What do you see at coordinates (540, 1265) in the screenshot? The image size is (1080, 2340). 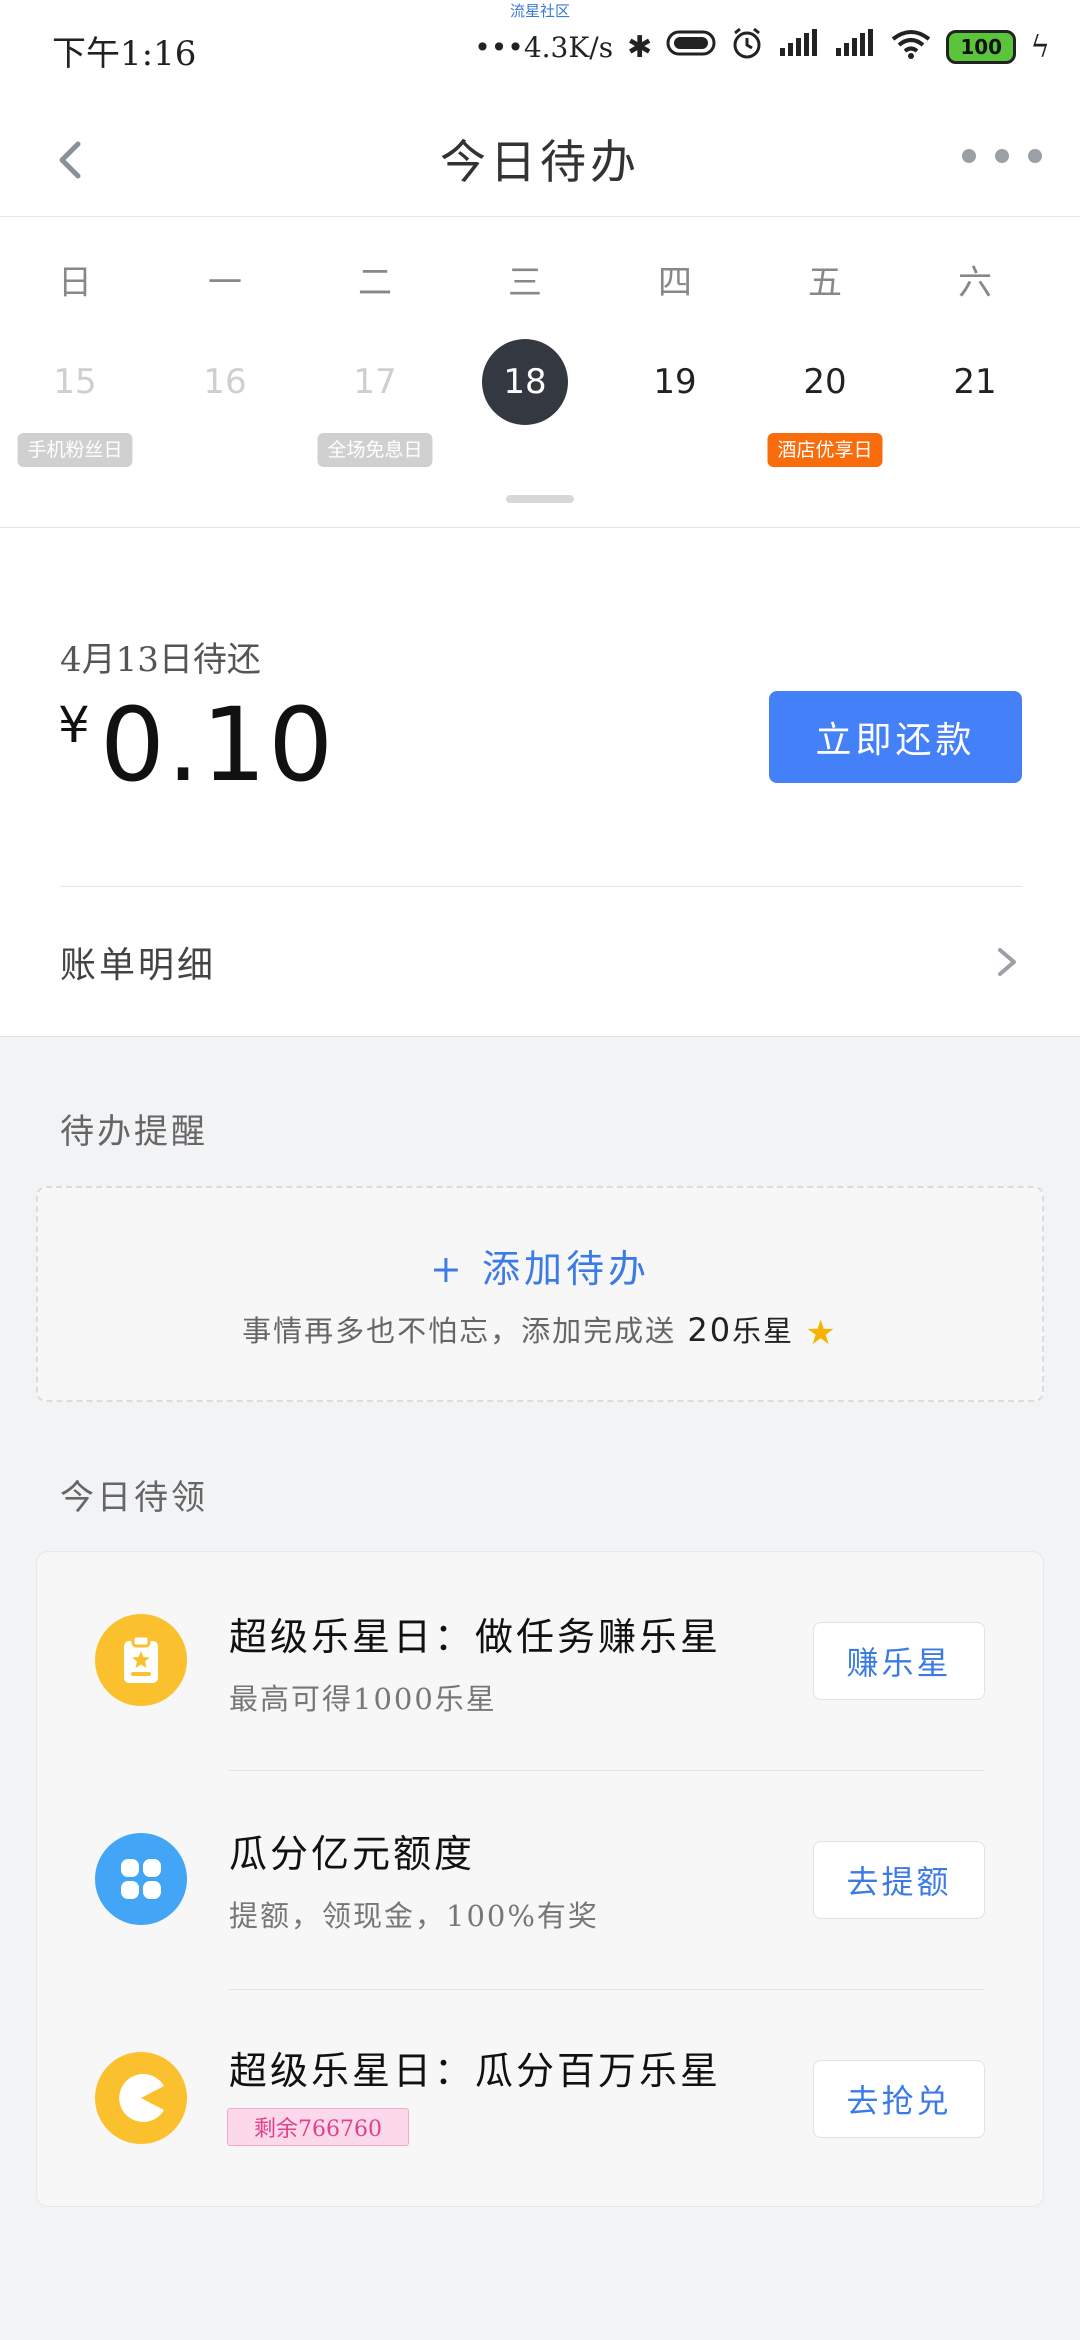 I see `add-todo-button: + 添加待办` at bounding box center [540, 1265].